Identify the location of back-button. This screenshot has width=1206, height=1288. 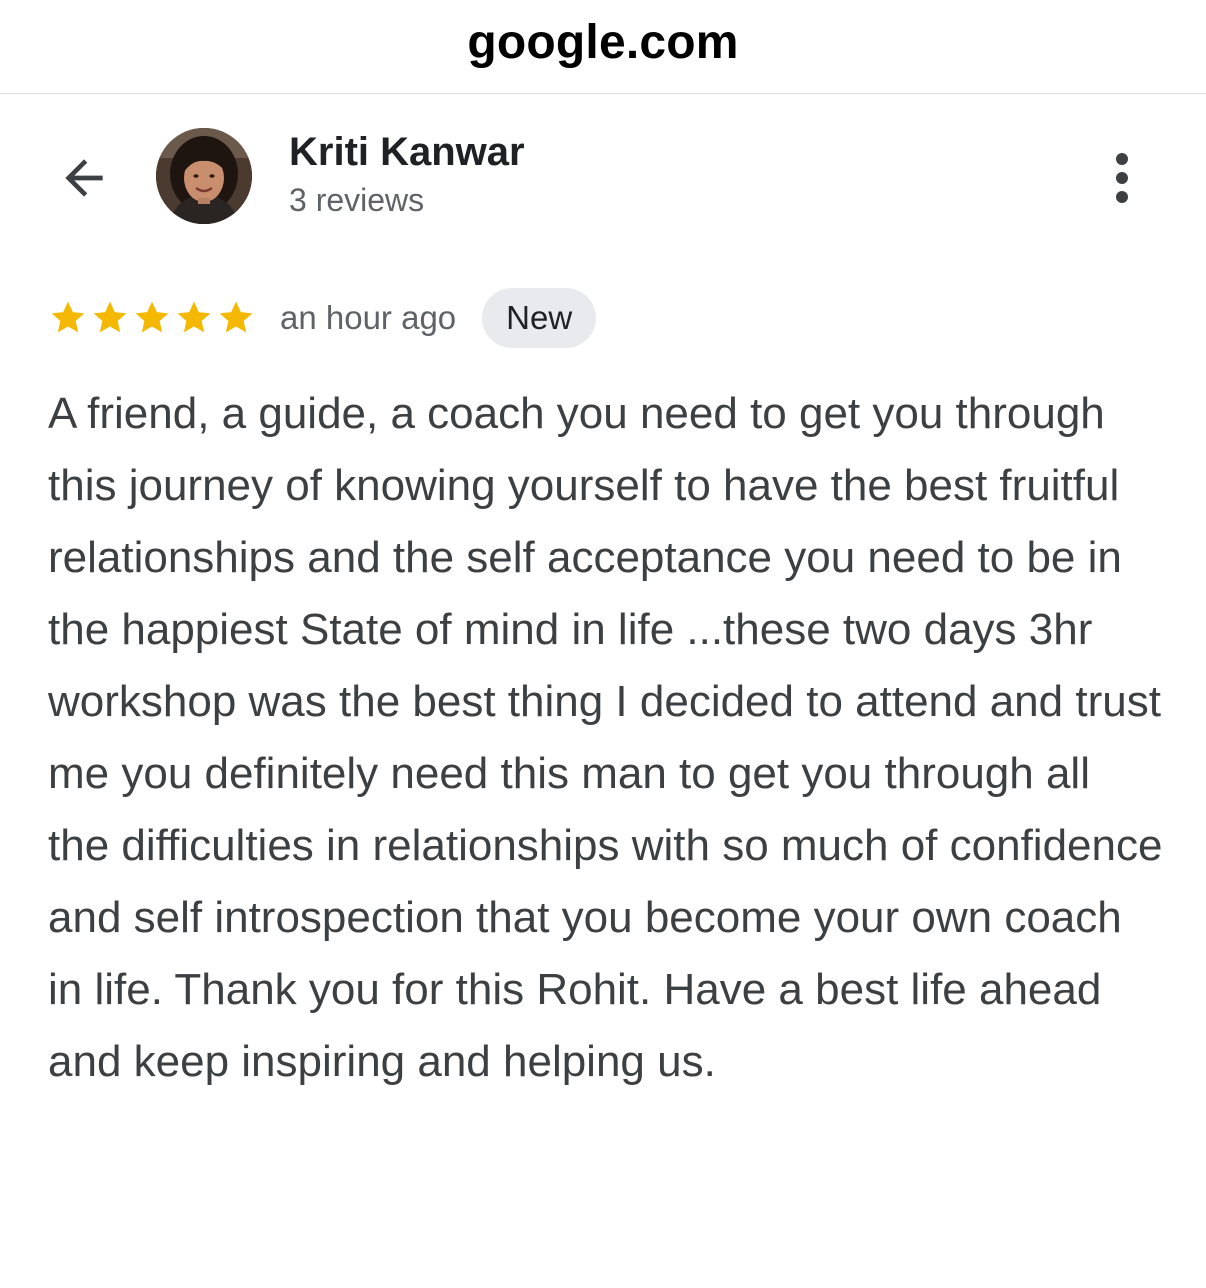
(84, 178).